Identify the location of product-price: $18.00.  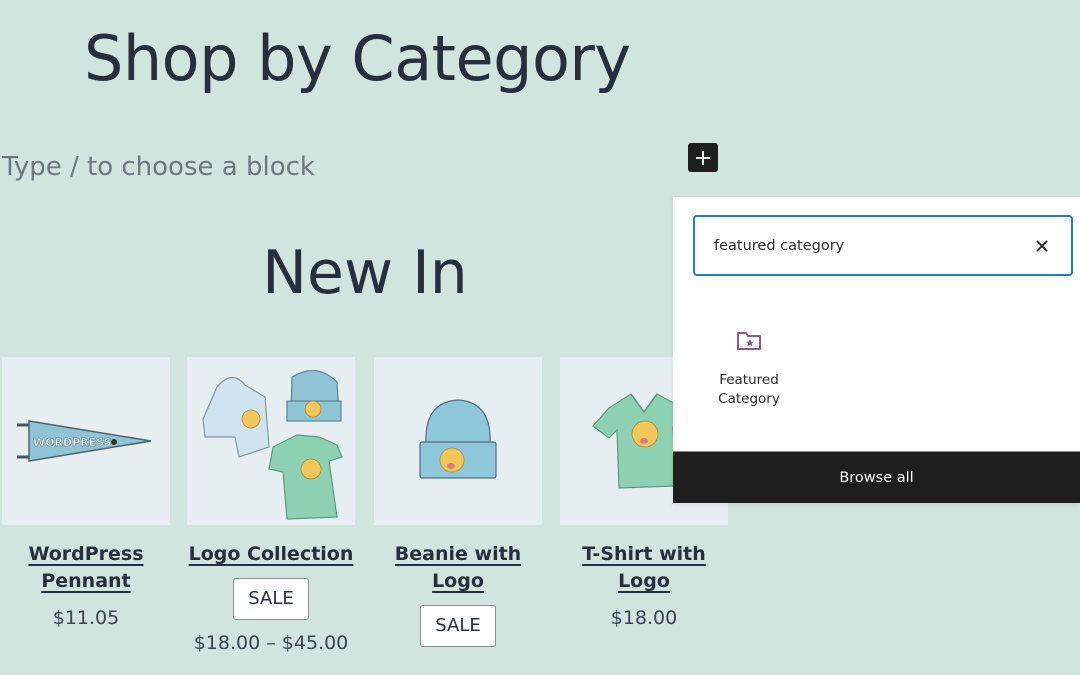
(644, 618).